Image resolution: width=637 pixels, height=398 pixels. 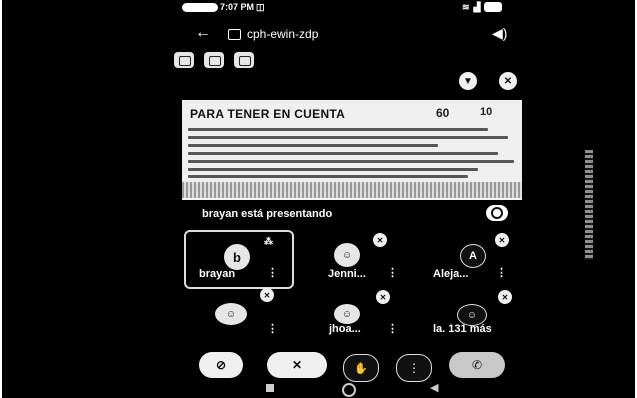 What do you see at coordinates (434, 387) in the screenshot?
I see `back-nav-icon: ◀` at bounding box center [434, 387].